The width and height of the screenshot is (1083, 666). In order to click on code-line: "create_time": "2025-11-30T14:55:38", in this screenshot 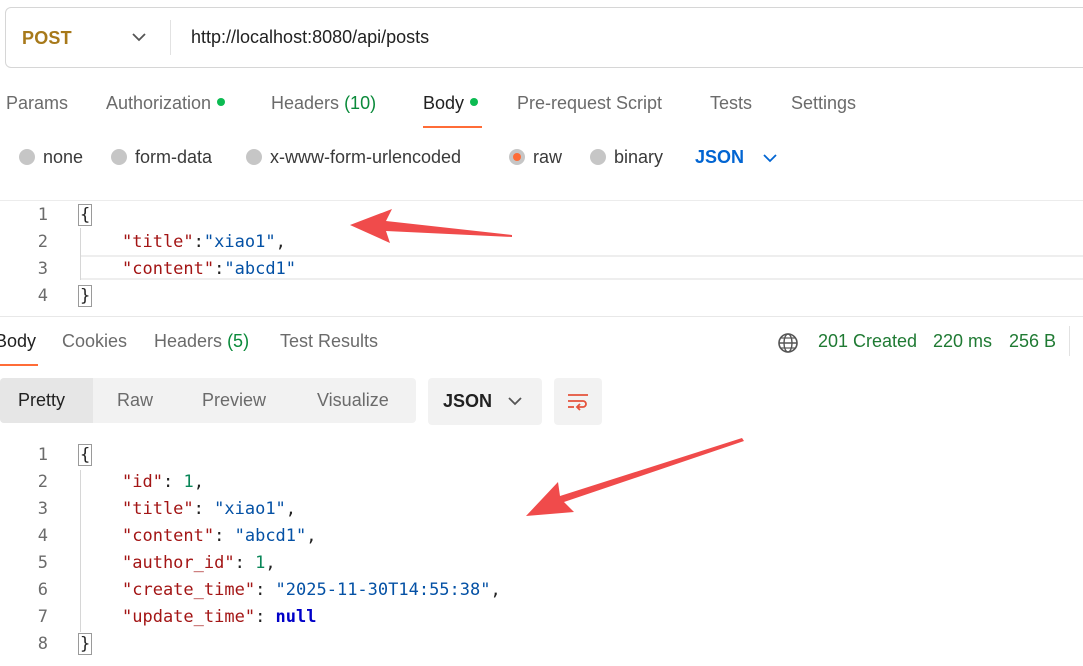, I will do `click(311, 590)`.